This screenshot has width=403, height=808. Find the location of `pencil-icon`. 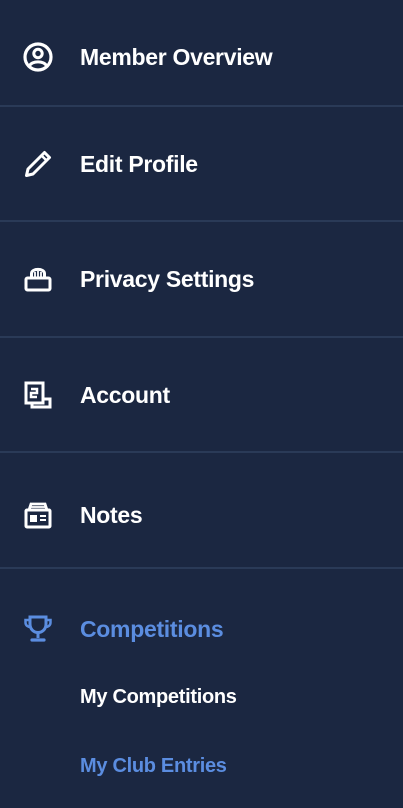

pencil-icon is located at coordinates (38, 164).